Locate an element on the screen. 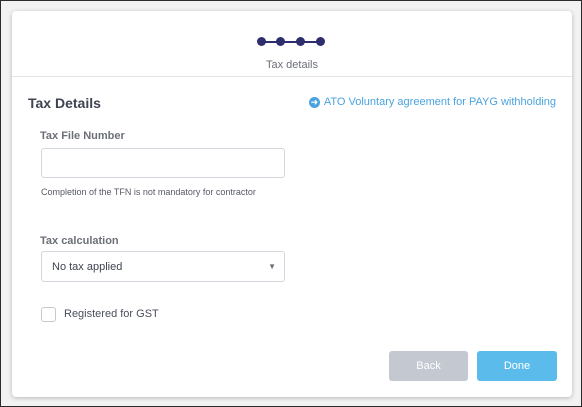  arrow-circle-right-icon: ➜ is located at coordinates (314, 102).